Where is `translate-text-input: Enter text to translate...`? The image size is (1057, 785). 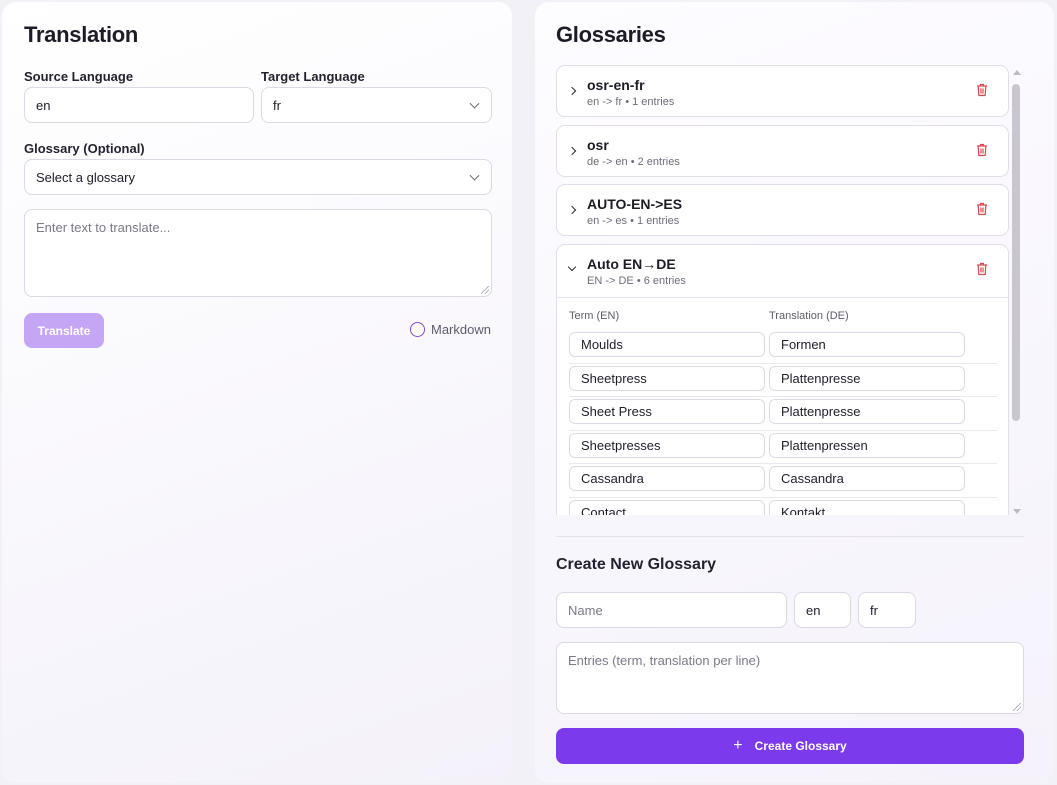 translate-text-input: Enter text to translate... is located at coordinates (258, 253).